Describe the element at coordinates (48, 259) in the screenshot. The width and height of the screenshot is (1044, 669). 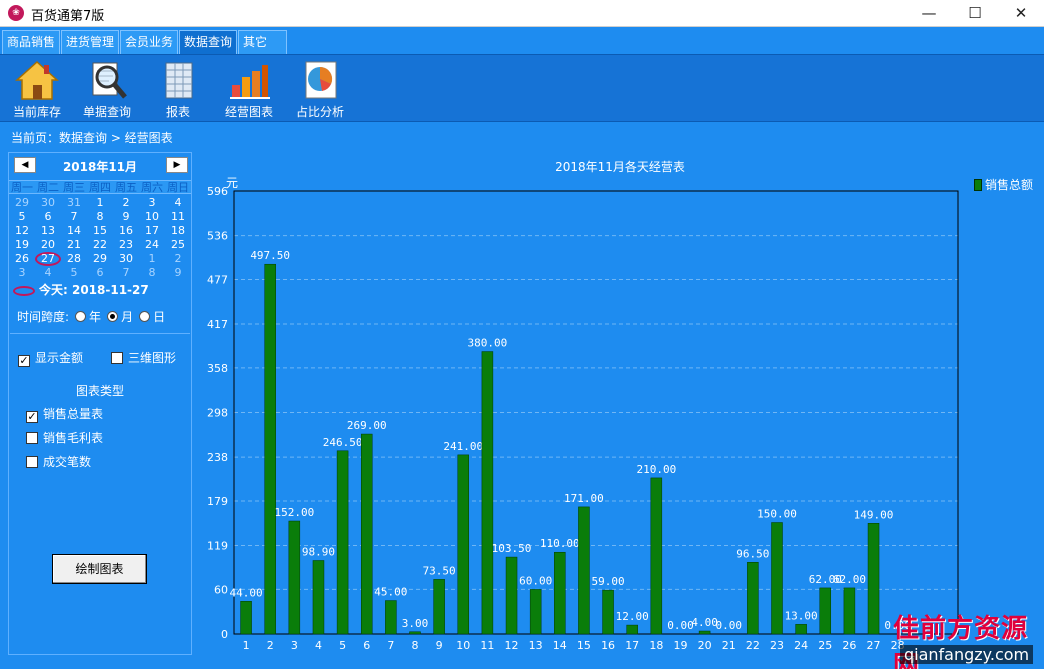
I see `calendar-day: 27` at that location.